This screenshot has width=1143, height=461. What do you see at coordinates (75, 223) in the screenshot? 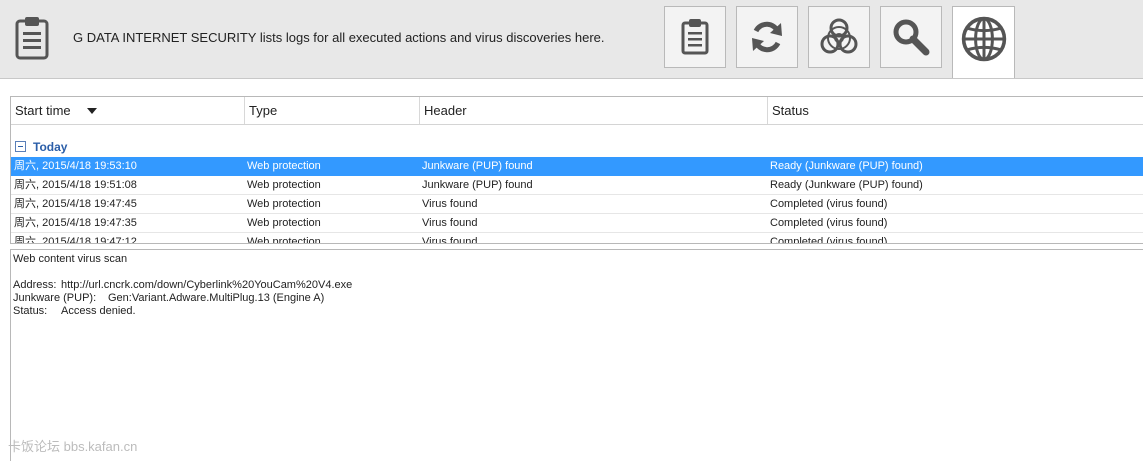
I see `cell-start-time: 周六, 2015/4/18 19:47:35` at bounding box center [75, 223].